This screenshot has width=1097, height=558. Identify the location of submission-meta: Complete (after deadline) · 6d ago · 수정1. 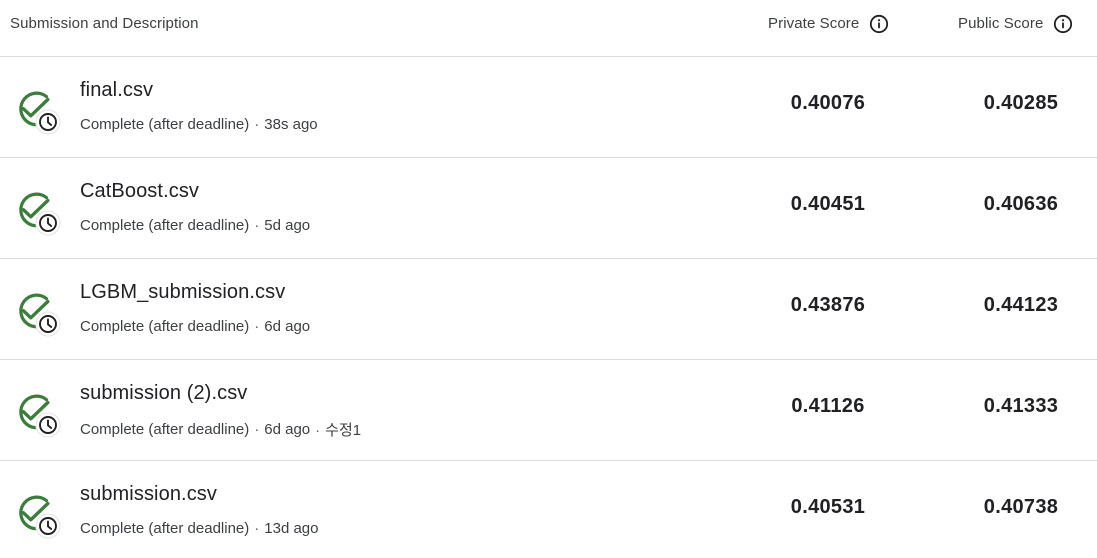
(220, 429).